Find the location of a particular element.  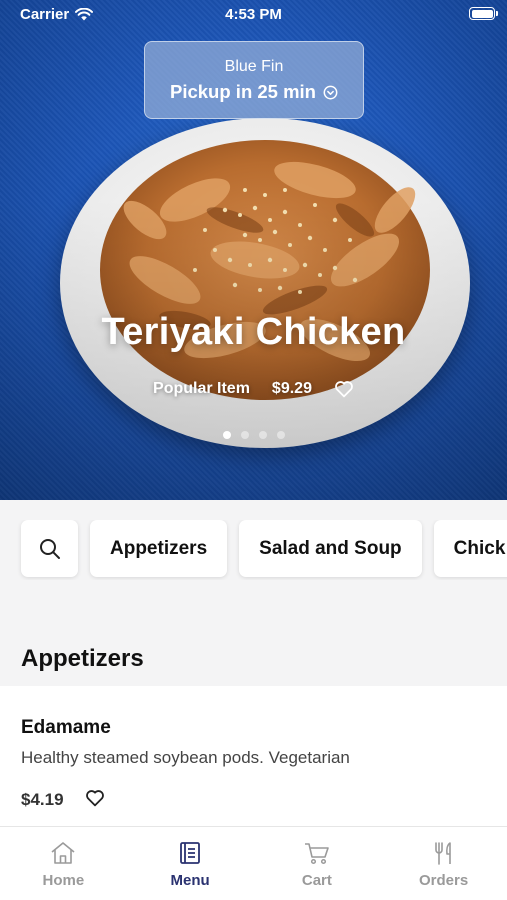

search-button is located at coordinates (49, 548).